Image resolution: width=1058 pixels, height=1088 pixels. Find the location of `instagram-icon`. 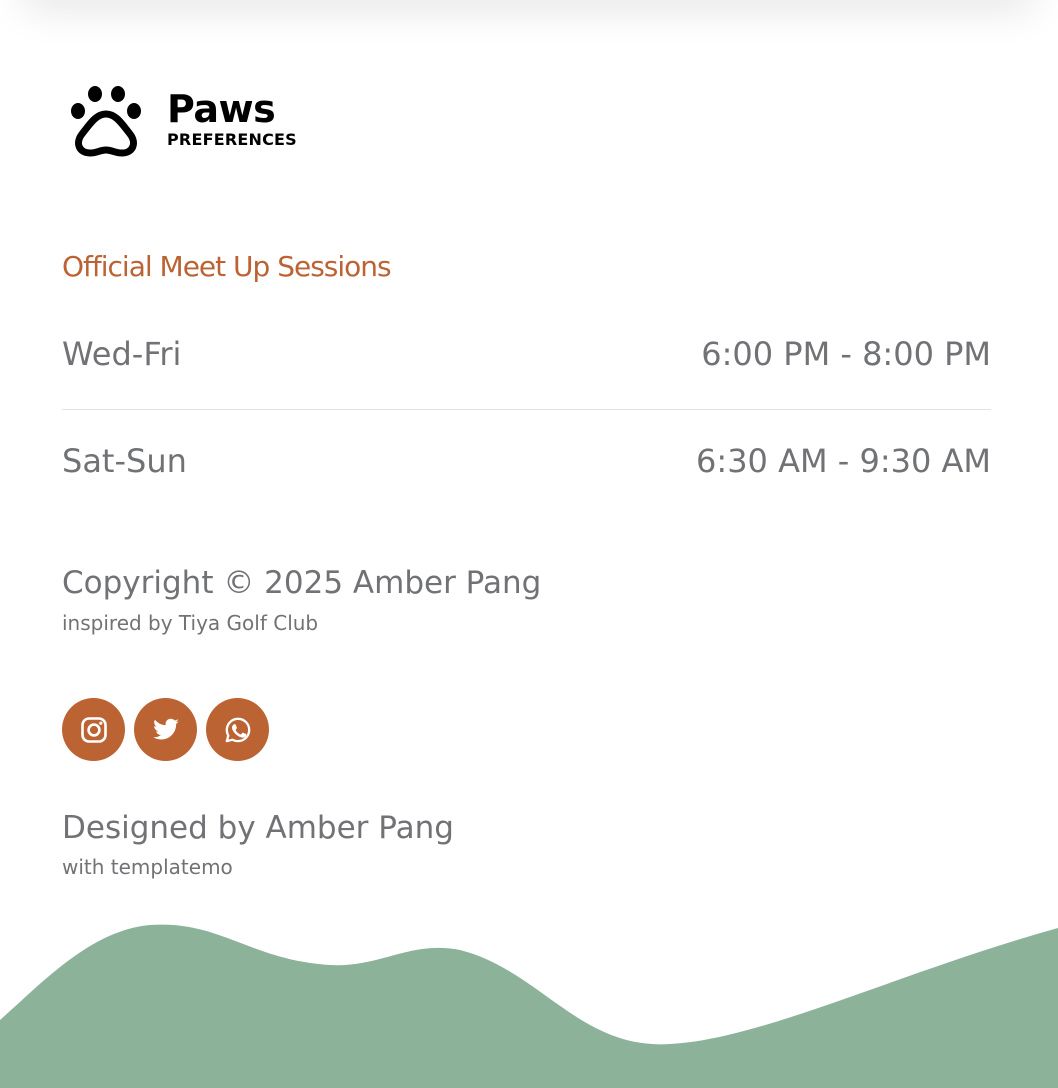

instagram-icon is located at coordinates (93, 729).